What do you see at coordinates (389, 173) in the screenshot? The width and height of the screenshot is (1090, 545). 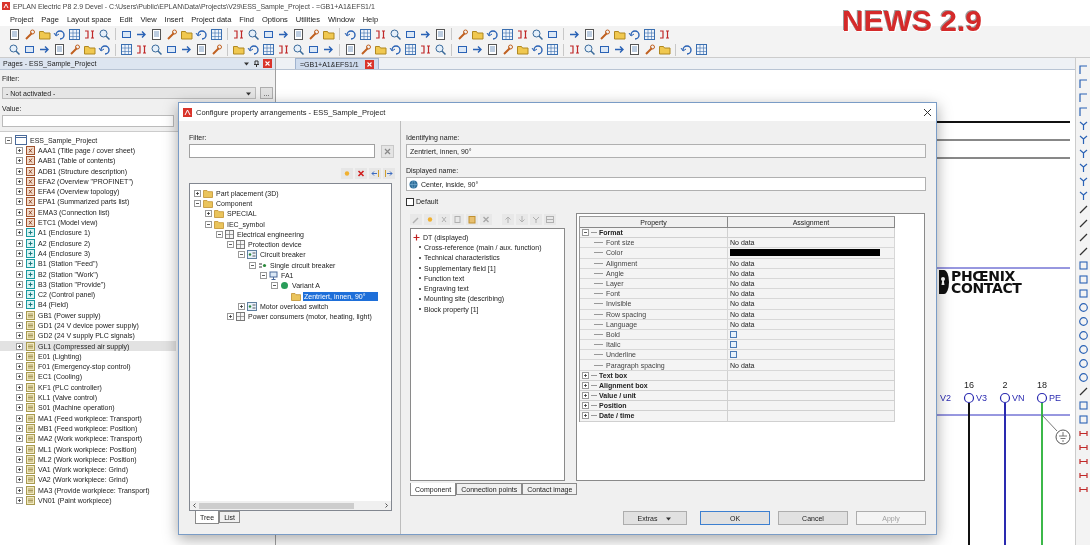 I see `export-icon` at bounding box center [389, 173].